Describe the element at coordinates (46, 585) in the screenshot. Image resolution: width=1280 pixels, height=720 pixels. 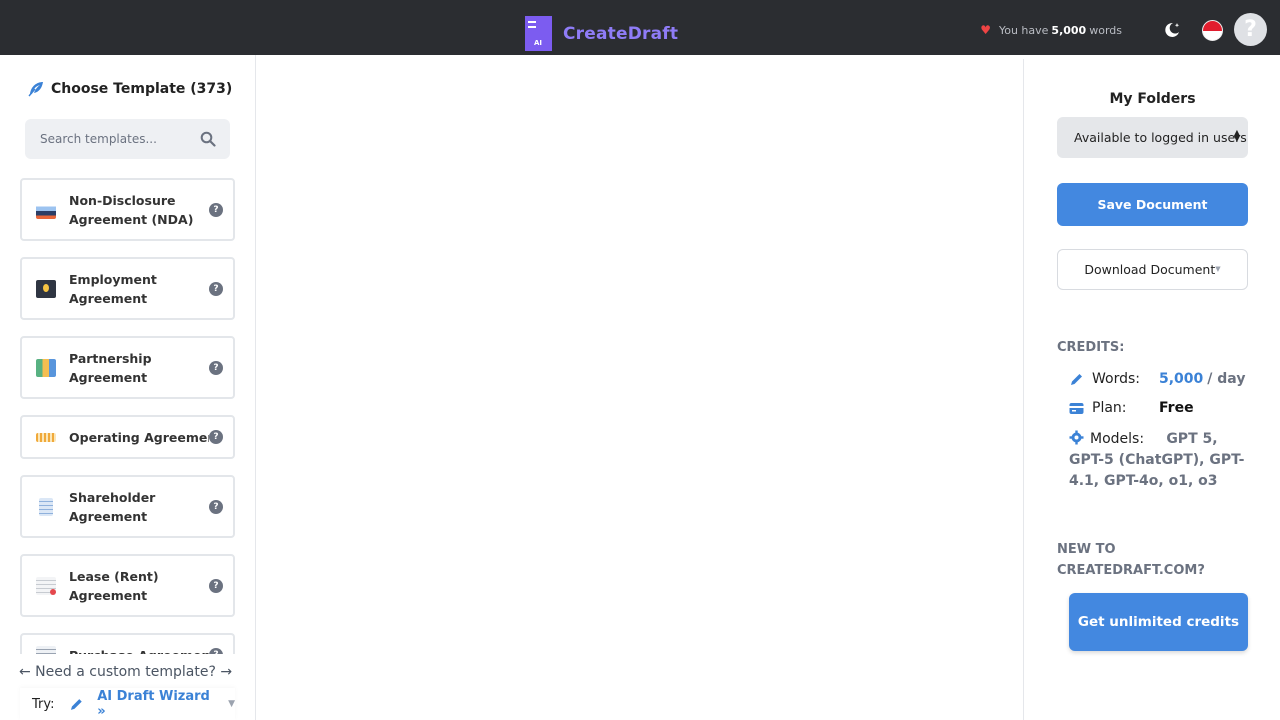
I see `lease-icon` at that location.